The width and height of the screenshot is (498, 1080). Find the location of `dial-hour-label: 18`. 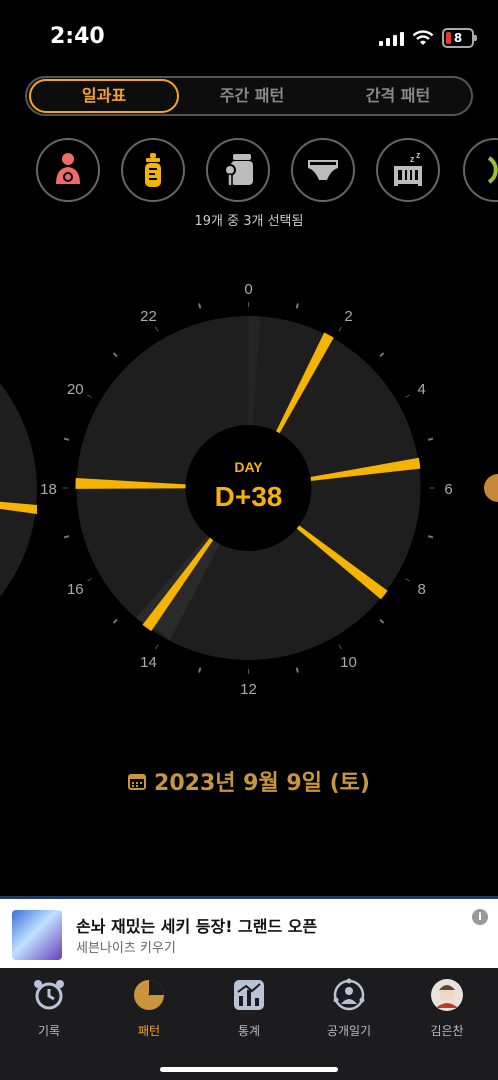

dial-hour-label: 18 is located at coordinates (48, 489).